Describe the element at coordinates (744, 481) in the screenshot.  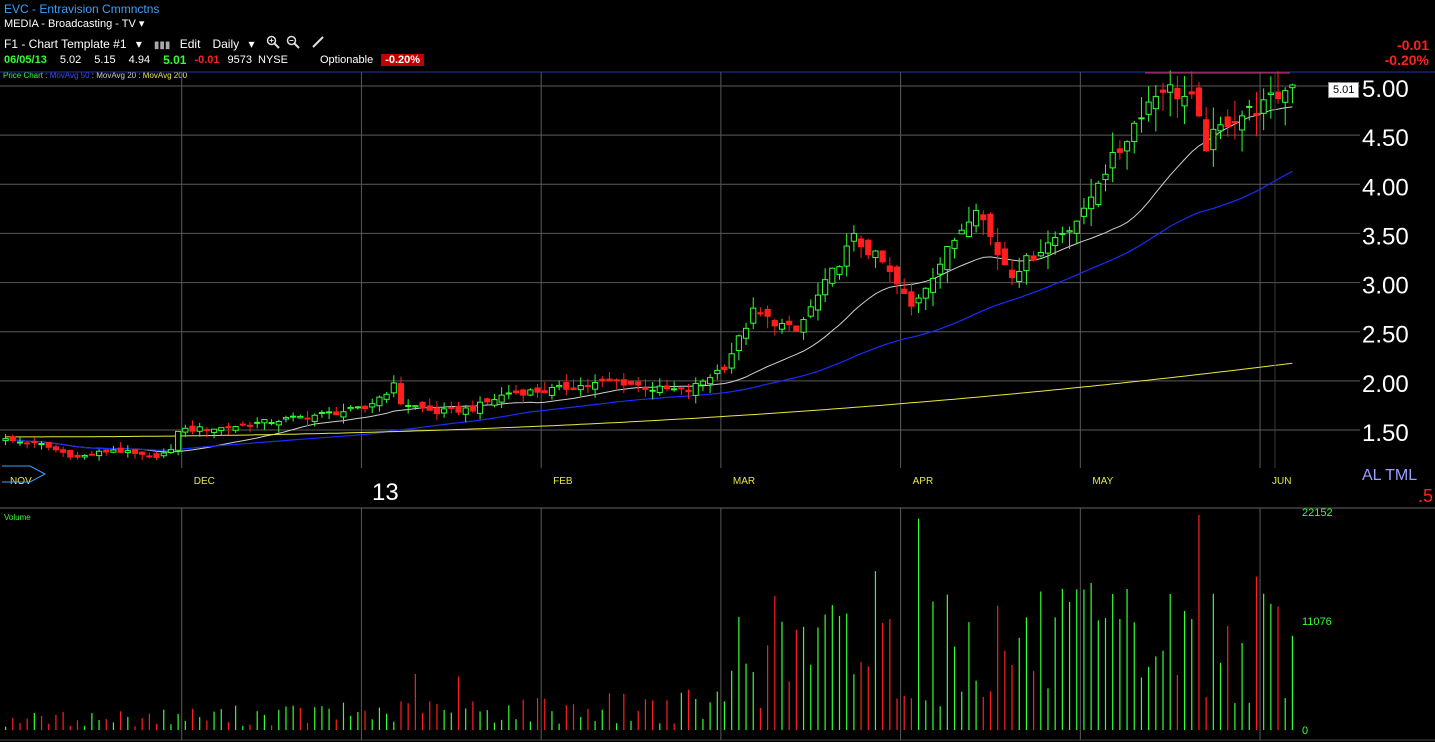
I see `x-tick-label: MAR` at that location.